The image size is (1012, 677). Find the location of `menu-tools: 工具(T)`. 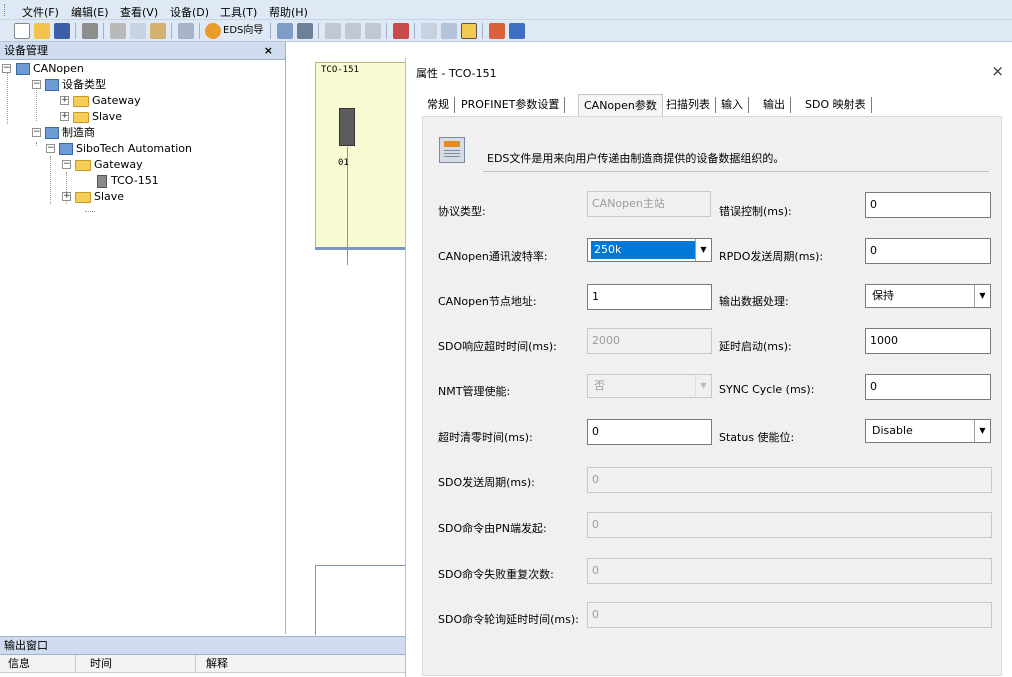

menu-tools: 工具(T) is located at coordinates (238, 12).